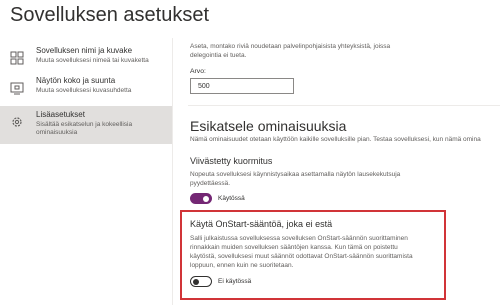 The height and width of the screenshot is (305, 500). What do you see at coordinates (17, 122) in the screenshot?
I see `gear-icon` at bounding box center [17, 122].